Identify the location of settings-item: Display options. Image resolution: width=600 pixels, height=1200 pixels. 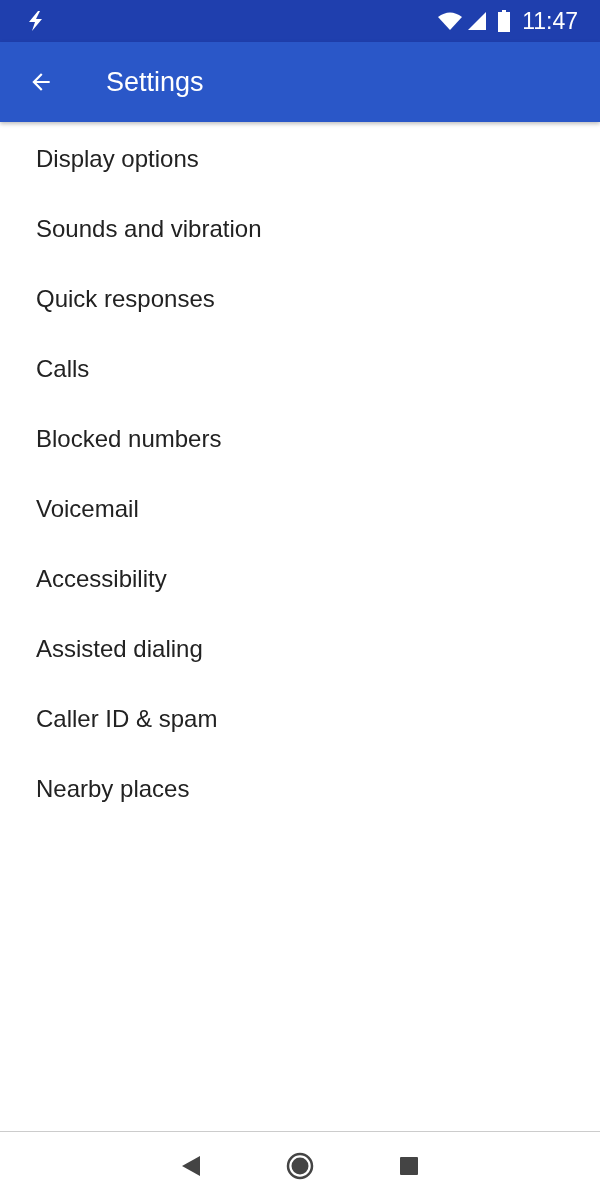
(300, 159).